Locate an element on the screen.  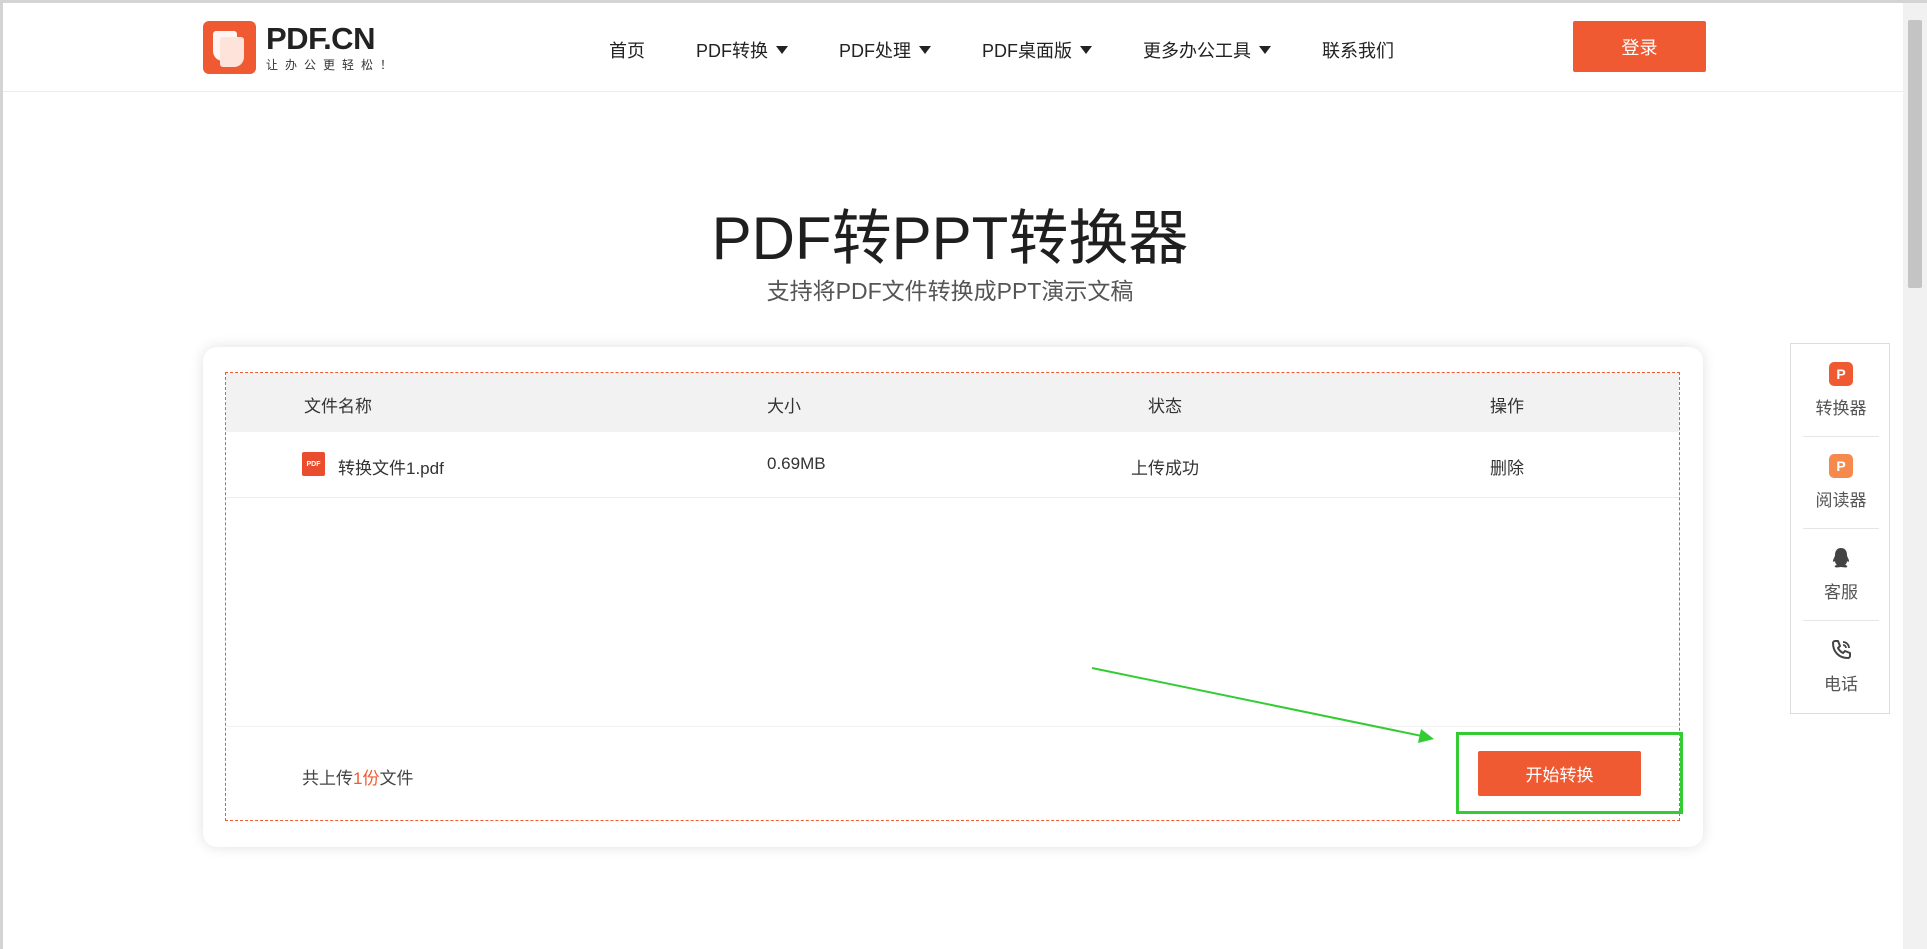
nav-pdf-convert: PDF转换 is located at coordinates (742, 50).